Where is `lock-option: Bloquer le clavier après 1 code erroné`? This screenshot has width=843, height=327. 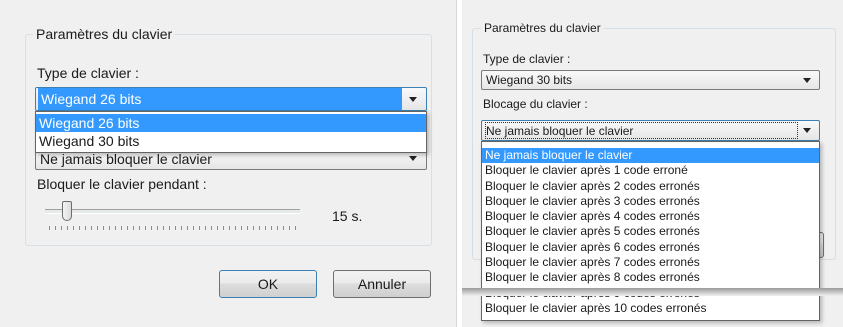 lock-option: Bloquer le clavier après 1 code erroné is located at coordinates (650, 170).